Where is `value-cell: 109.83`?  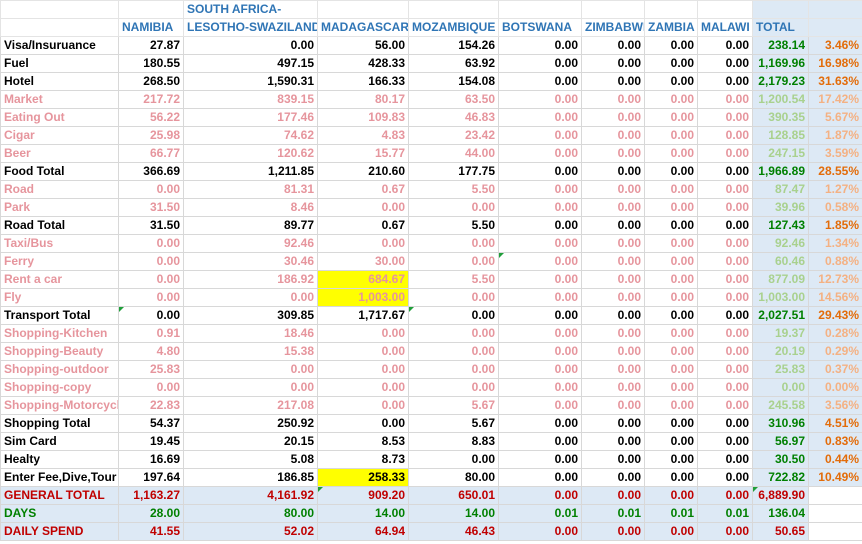
value-cell: 109.83 is located at coordinates (363, 117).